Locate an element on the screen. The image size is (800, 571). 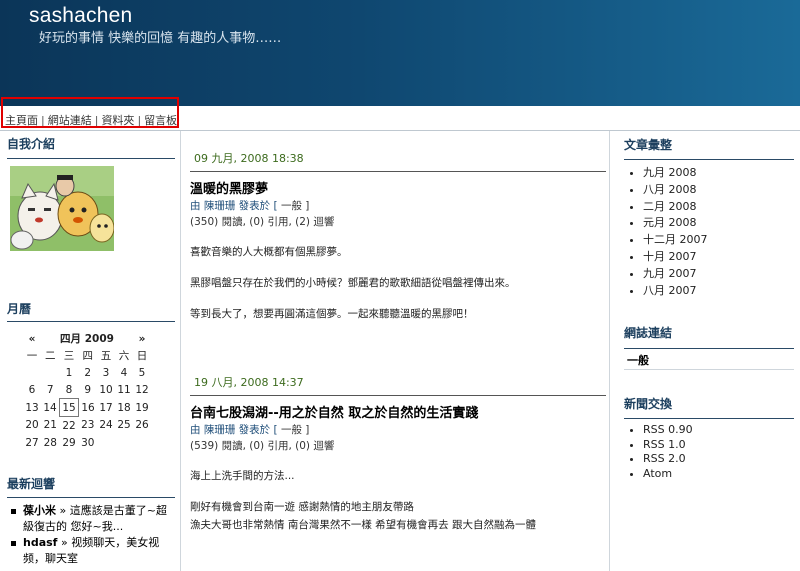
weekday-label: 一 is located at coordinates (32, 356).